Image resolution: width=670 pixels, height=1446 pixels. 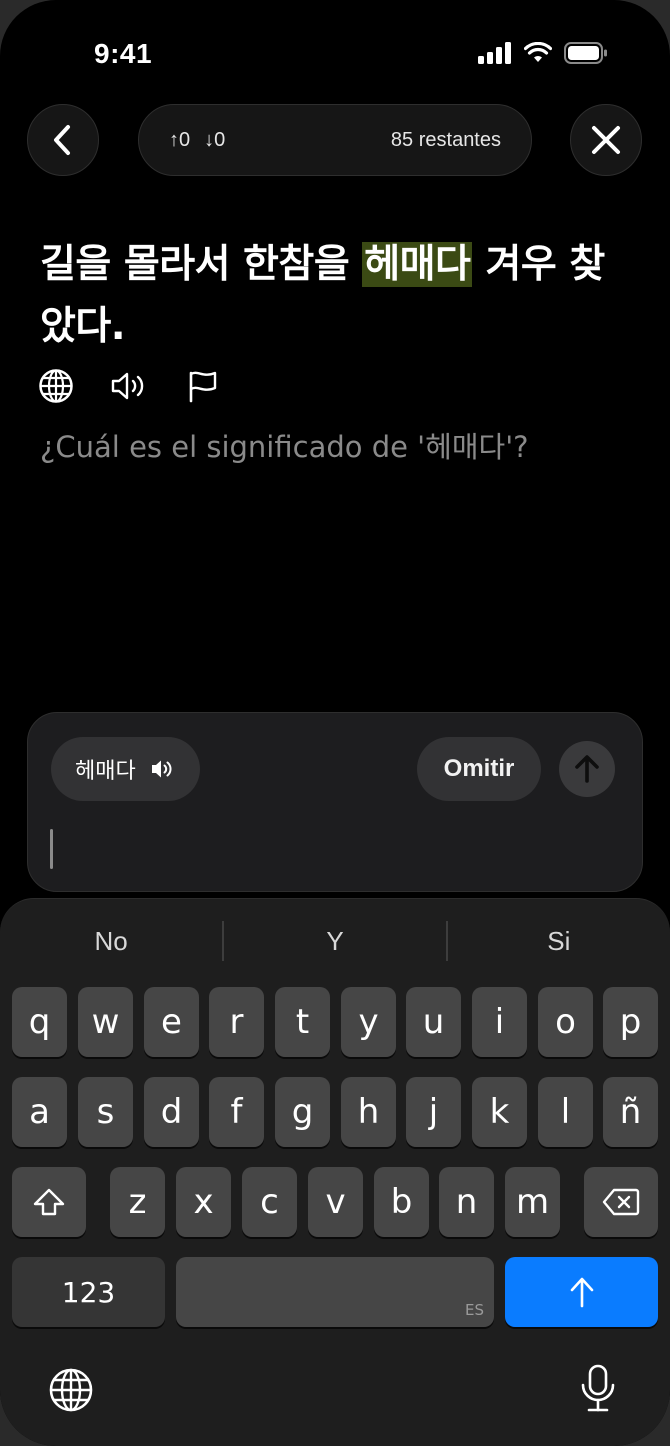 I want to click on close-icon, so click(x=606, y=140).